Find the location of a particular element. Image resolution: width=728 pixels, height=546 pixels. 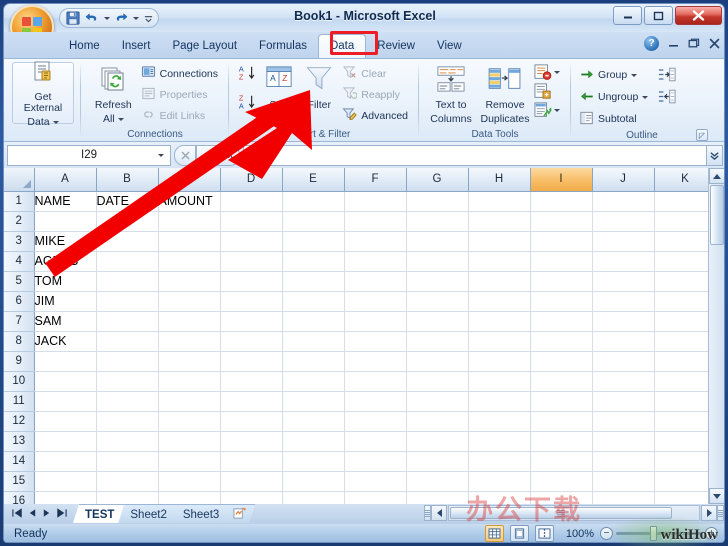

cell-C11 is located at coordinates (189, 401).